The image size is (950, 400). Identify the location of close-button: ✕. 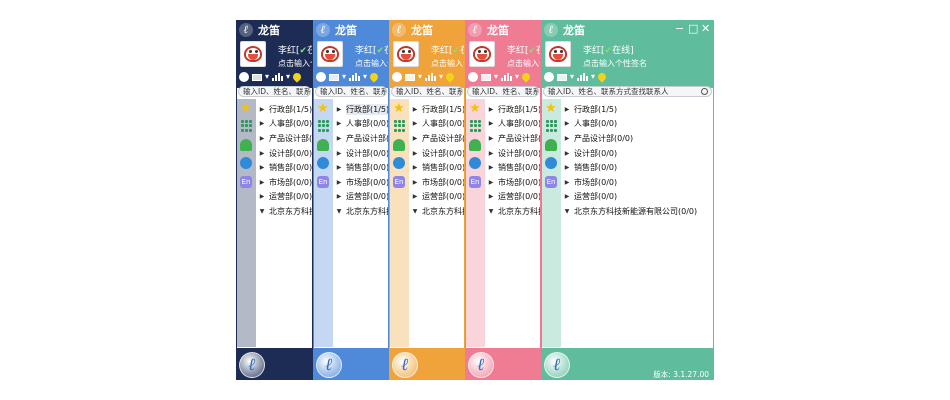
(705, 29).